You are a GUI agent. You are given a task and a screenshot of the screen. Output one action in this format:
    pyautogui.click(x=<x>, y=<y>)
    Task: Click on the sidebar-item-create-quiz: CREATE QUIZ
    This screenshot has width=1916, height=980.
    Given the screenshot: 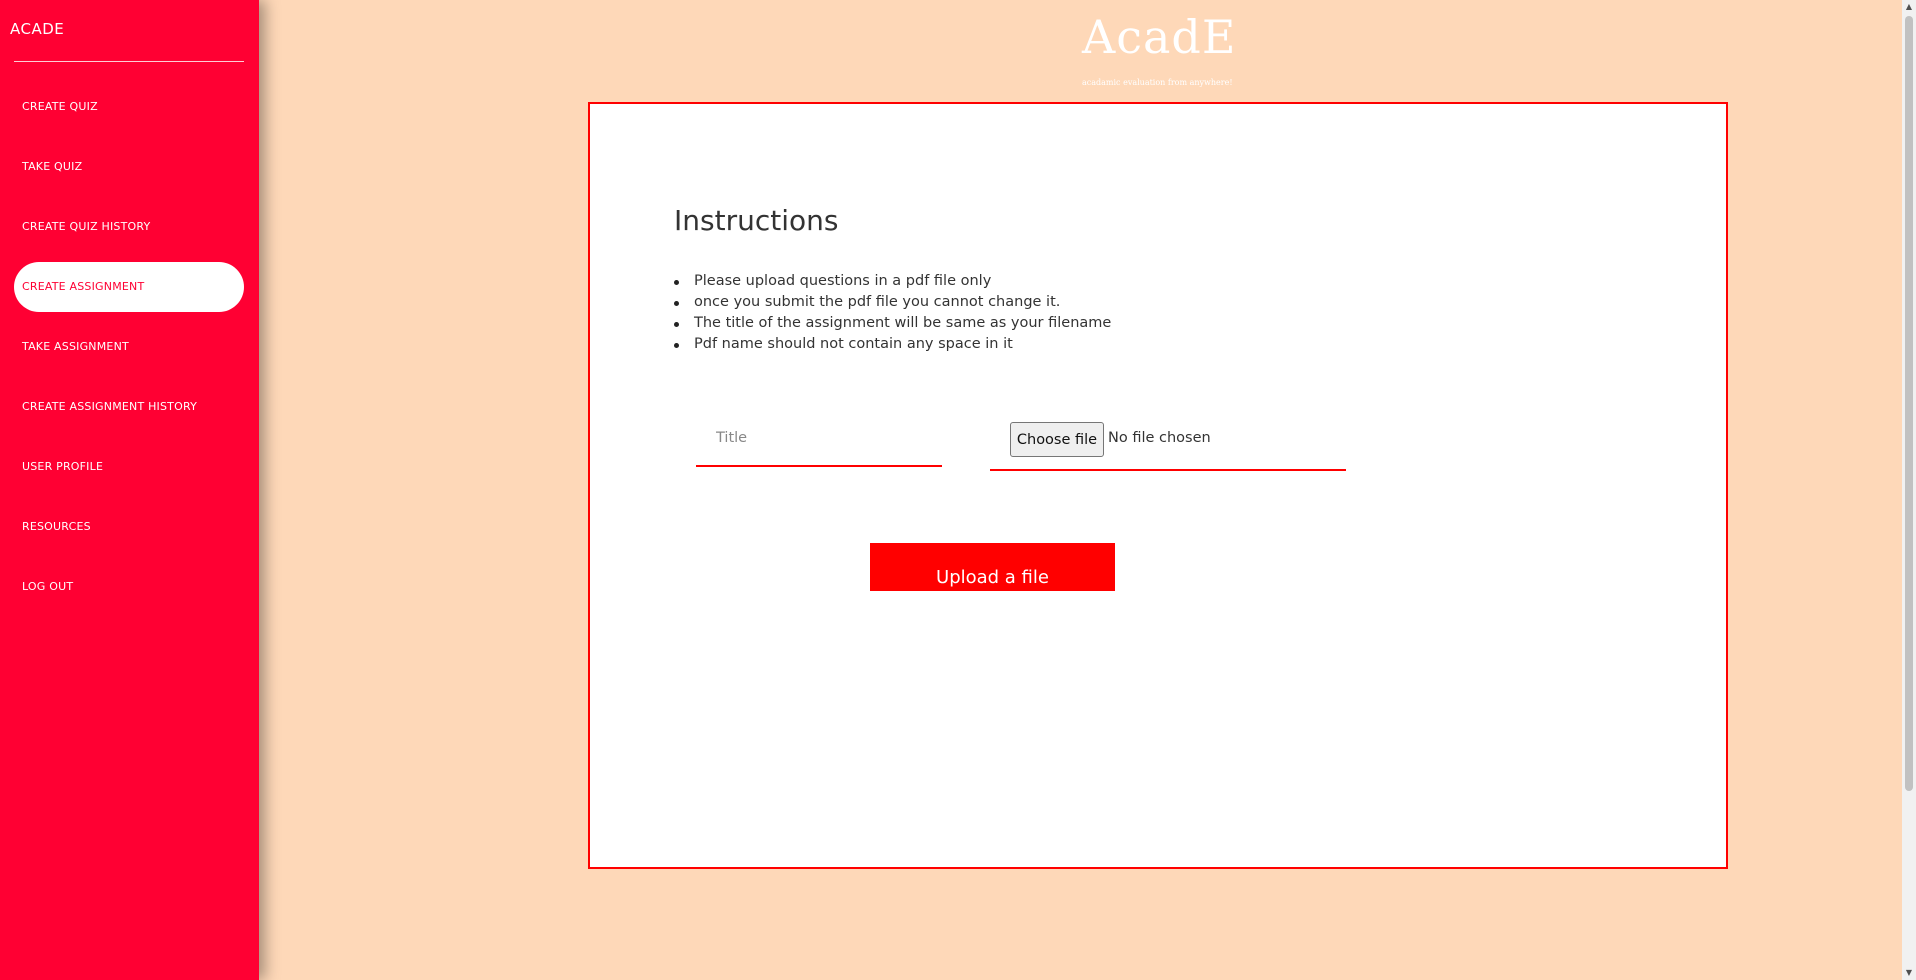 What is the action you would take?
    pyautogui.click(x=129, y=107)
    